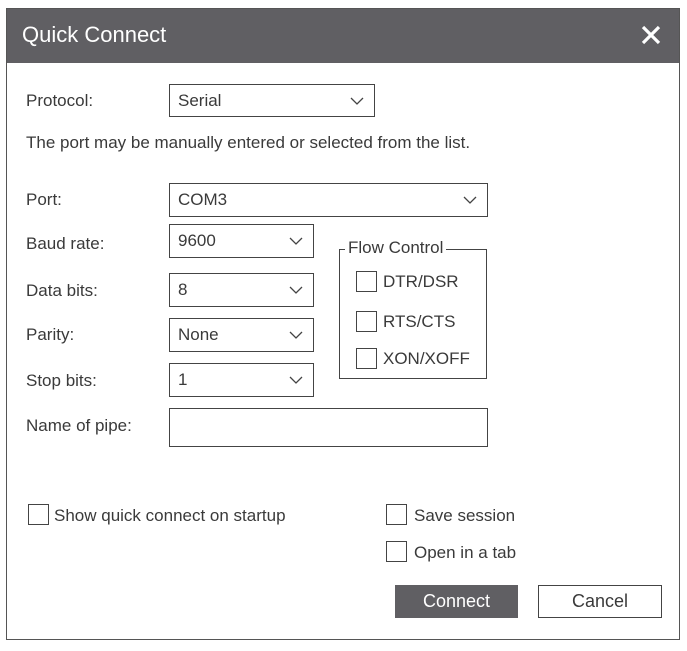  I want to click on parity-select: None, so click(241, 335).